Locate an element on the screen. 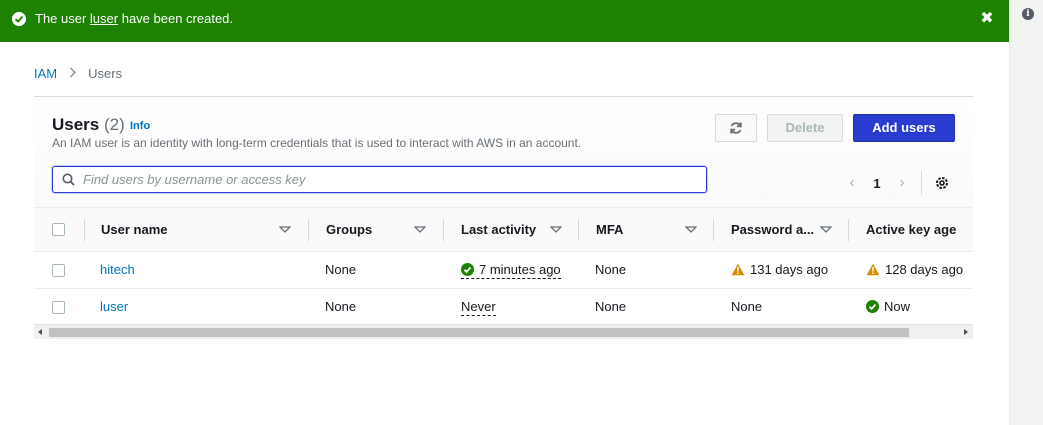 This screenshot has width=1043, height=425. horizontal-scrollbar is located at coordinates (503, 331).